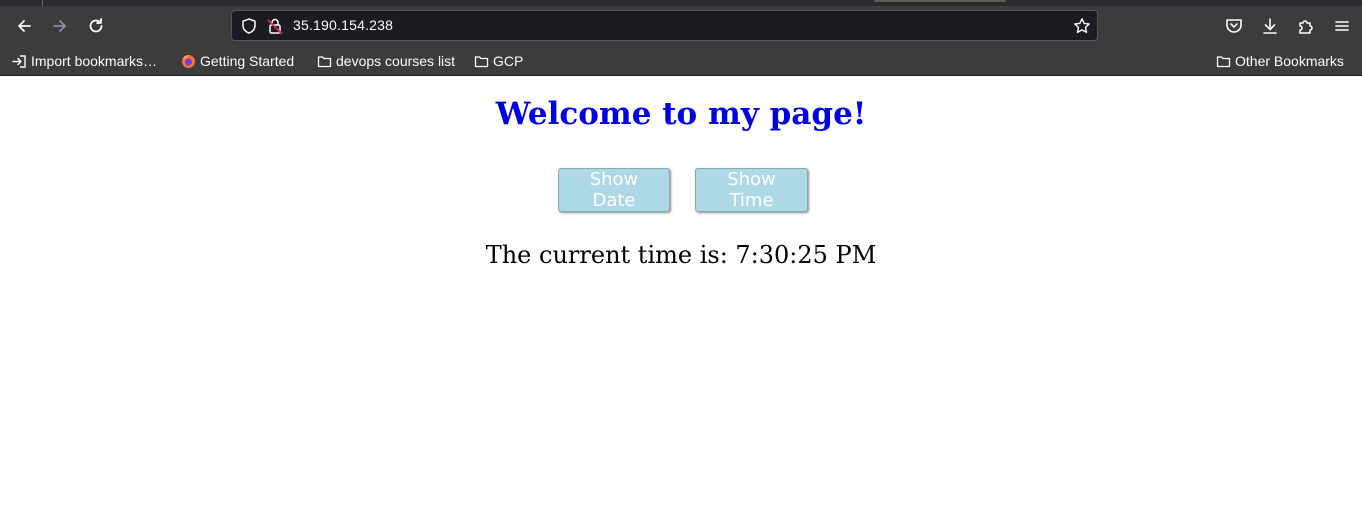  I want to click on url-bar: 35.190.154.238, so click(664, 25).